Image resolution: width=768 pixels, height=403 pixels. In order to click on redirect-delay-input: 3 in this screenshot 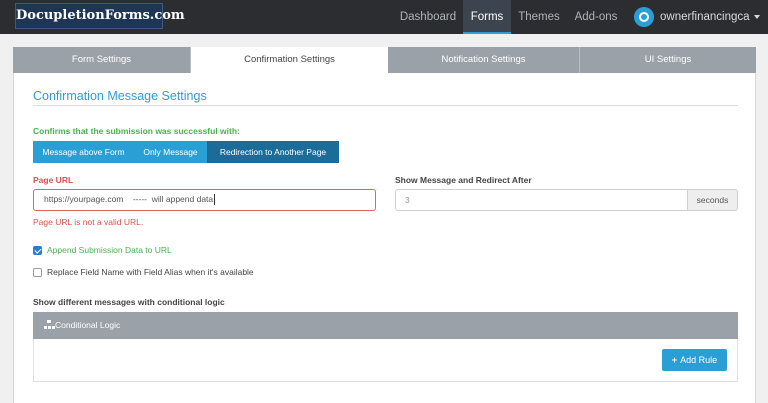, I will do `click(541, 200)`.